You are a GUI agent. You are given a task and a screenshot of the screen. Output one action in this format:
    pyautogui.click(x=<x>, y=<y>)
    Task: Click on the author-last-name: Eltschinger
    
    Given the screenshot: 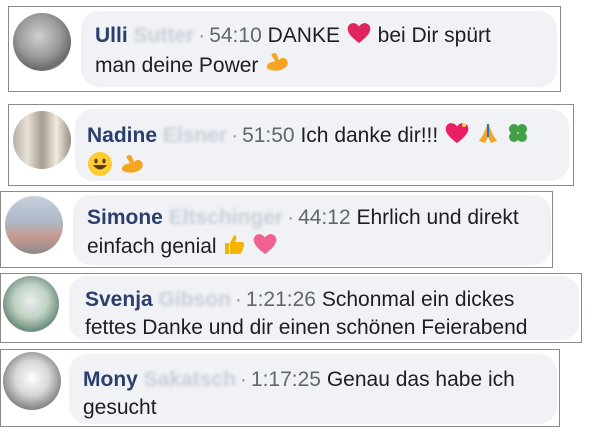 What is the action you would take?
    pyautogui.click(x=226, y=217)
    